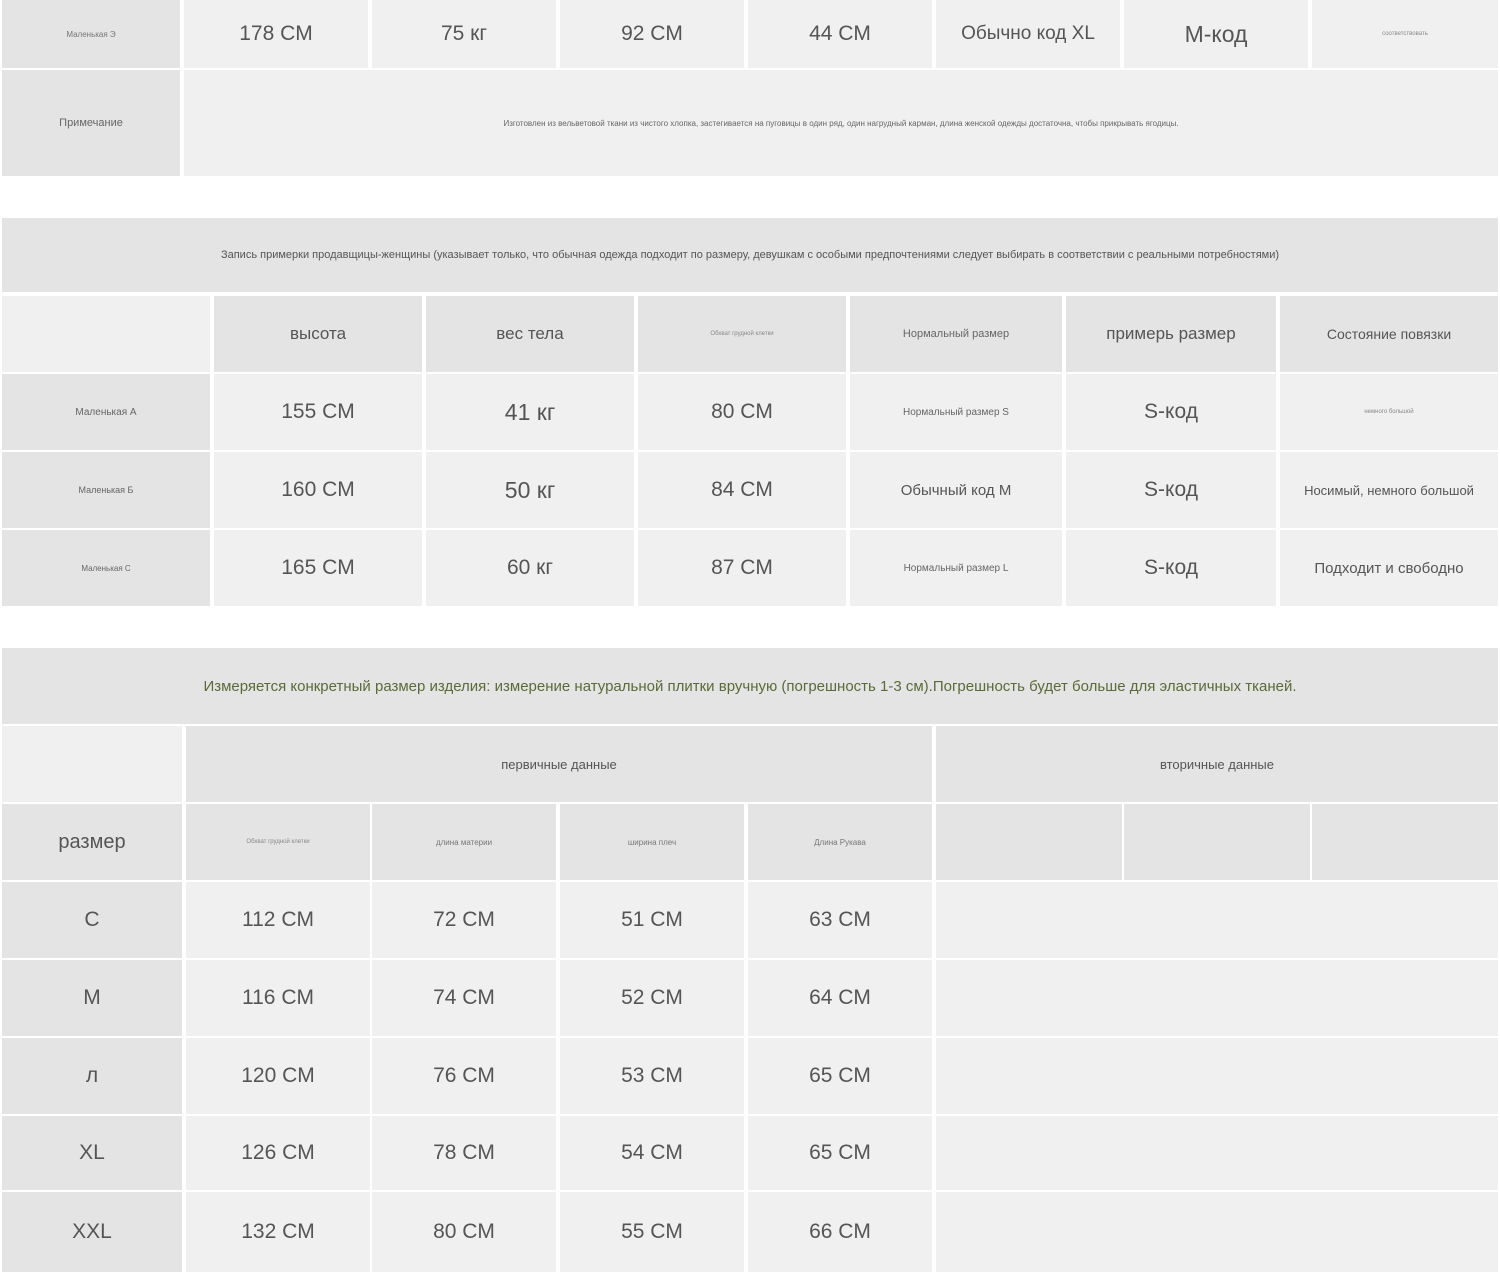 This screenshot has height=1280, width=1500. I want to click on header-normal-size: Нормальный размер, so click(956, 334).